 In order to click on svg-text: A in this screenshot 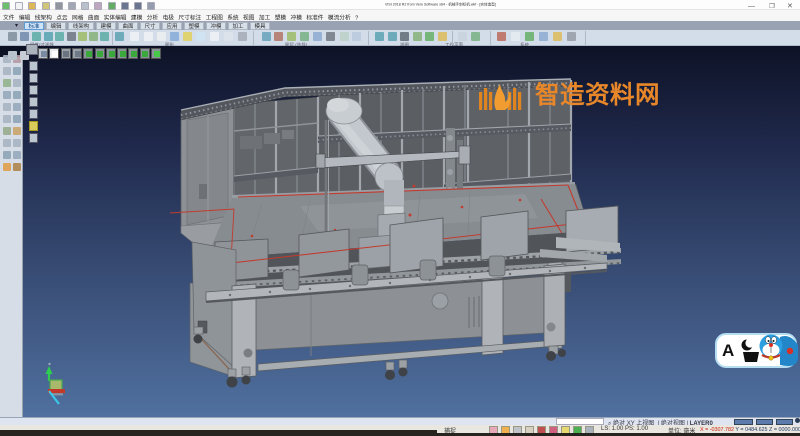, I will do `click(728, 350)`.